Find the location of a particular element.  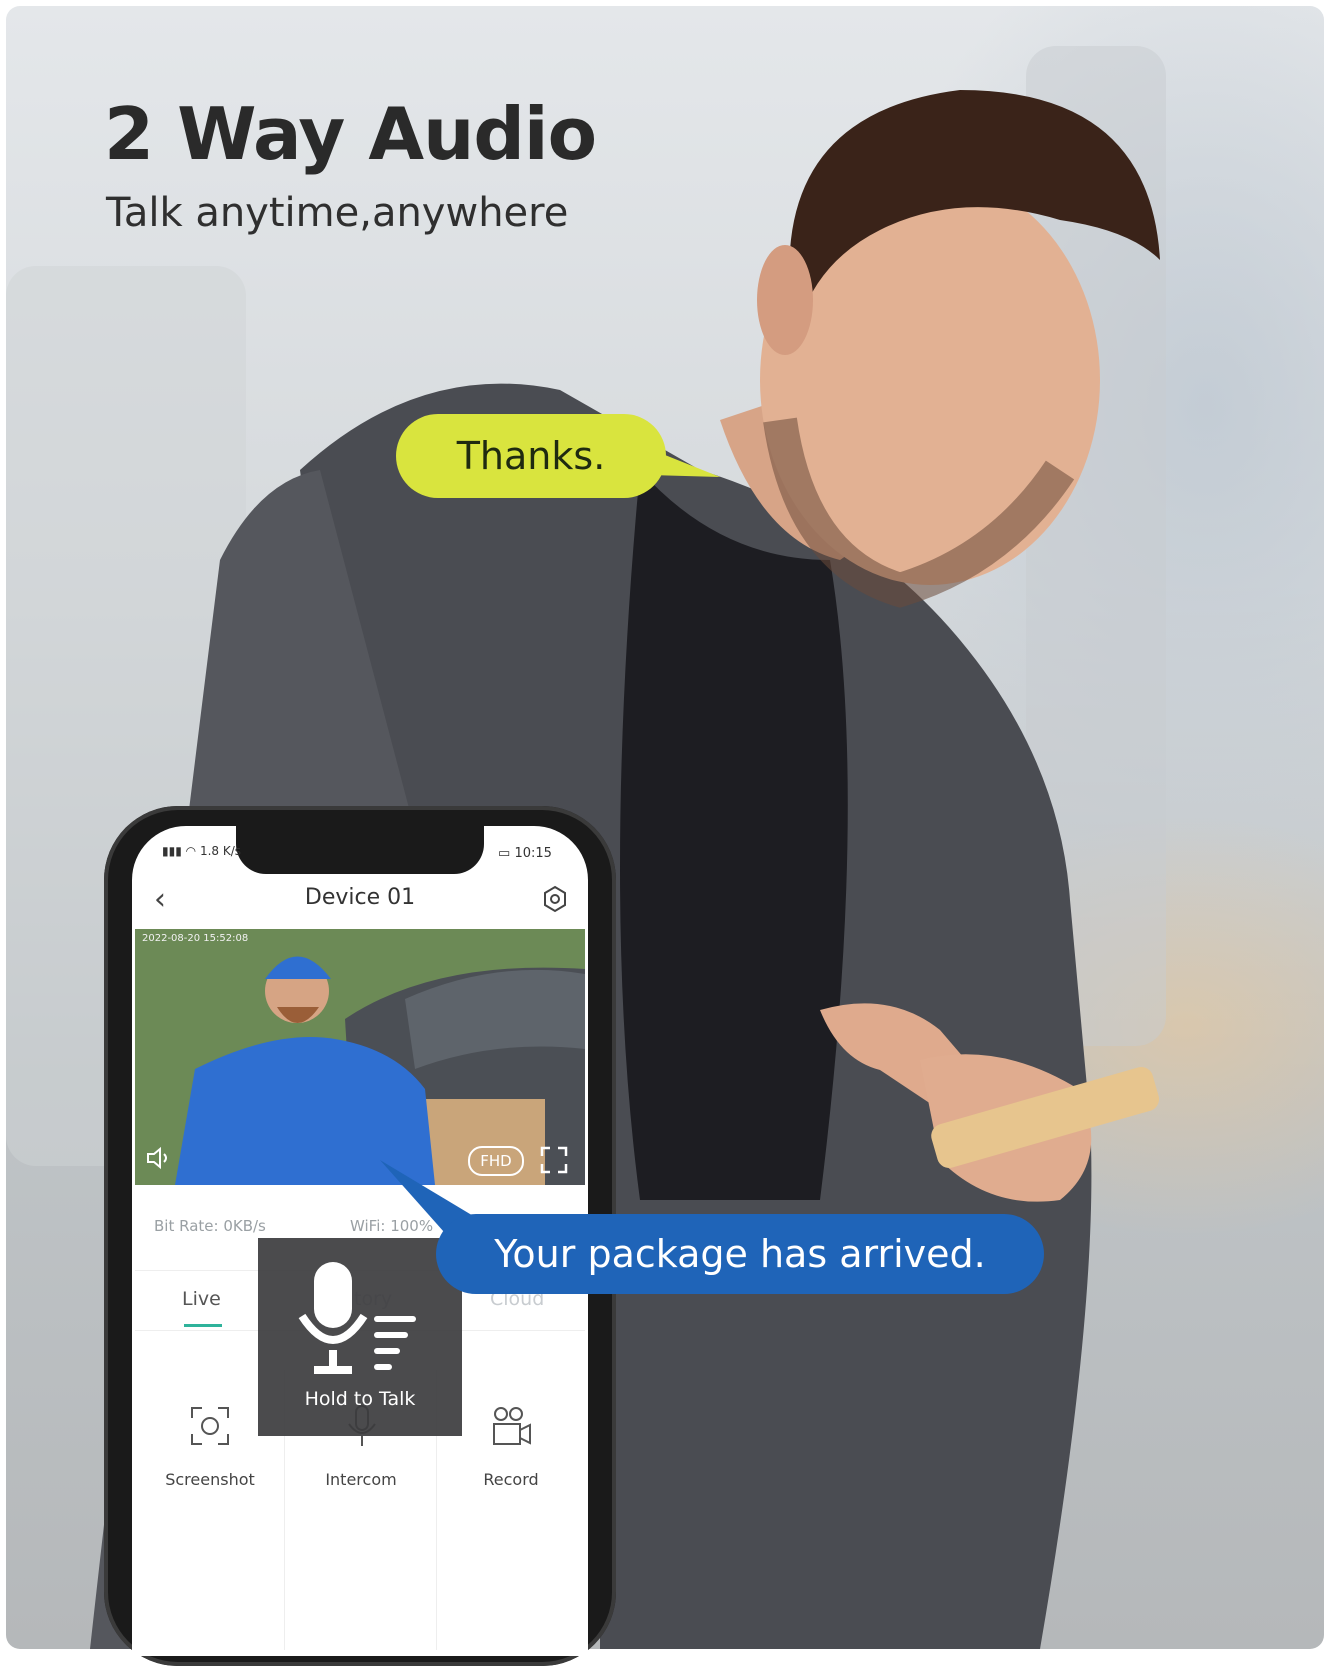

record-button-label: Record is located at coordinates (511, 1479).